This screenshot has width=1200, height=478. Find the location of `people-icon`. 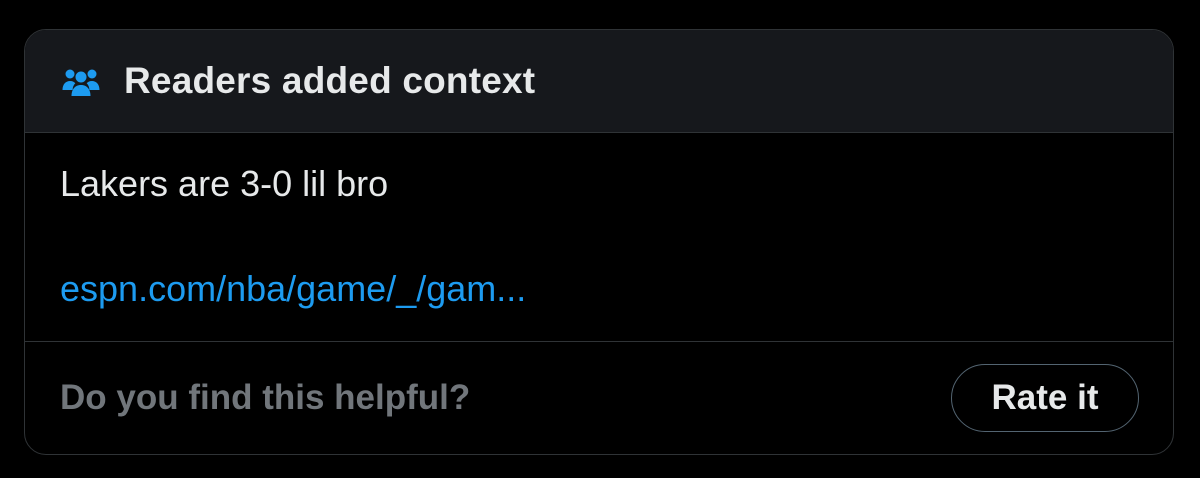

people-icon is located at coordinates (81, 82).